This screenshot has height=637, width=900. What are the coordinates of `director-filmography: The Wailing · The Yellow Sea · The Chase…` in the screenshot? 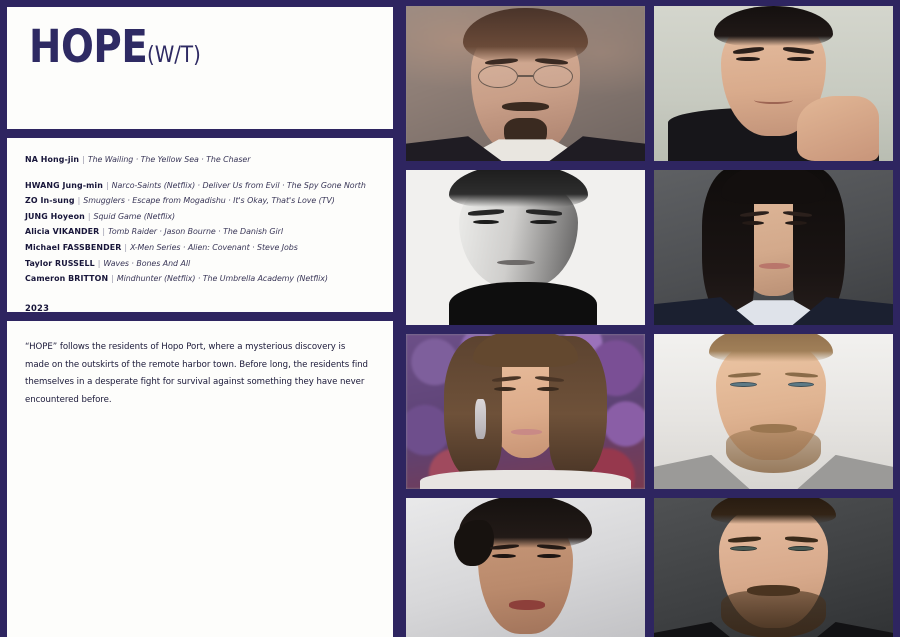 It's located at (169, 159).